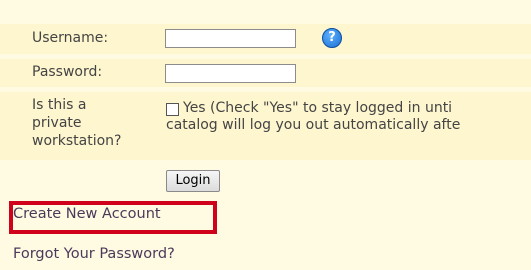 This screenshot has height=270, width=531. I want to click on private-workstation-checkbox, so click(172, 109).